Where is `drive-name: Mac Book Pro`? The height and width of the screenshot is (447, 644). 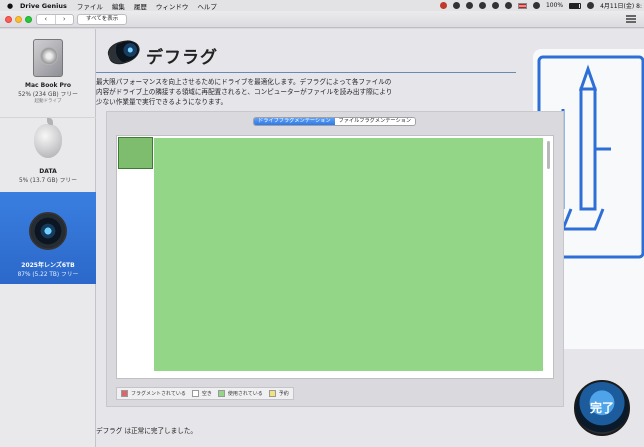 drive-name: Mac Book Pro is located at coordinates (48, 85).